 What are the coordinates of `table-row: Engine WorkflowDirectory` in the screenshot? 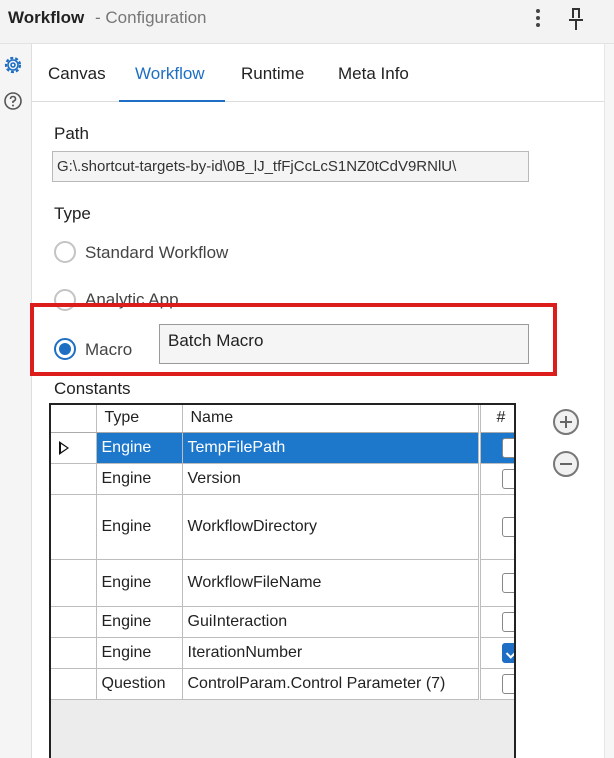 It's located at (282, 527).